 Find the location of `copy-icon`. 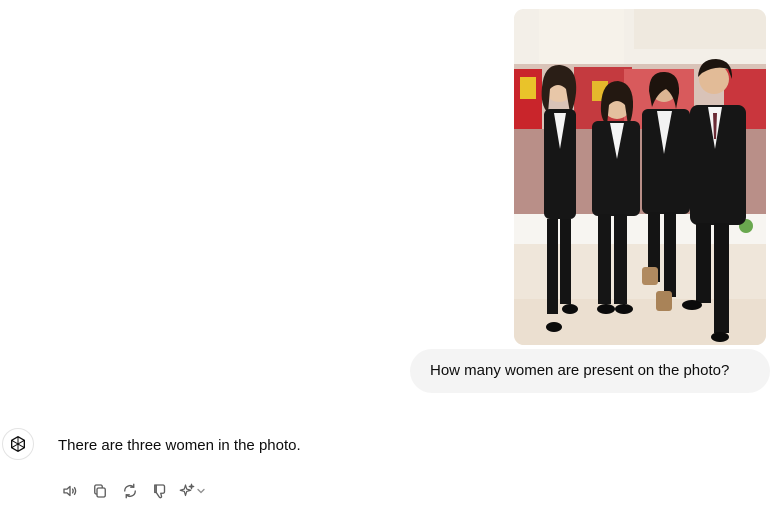

copy-icon is located at coordinates (100, 491).